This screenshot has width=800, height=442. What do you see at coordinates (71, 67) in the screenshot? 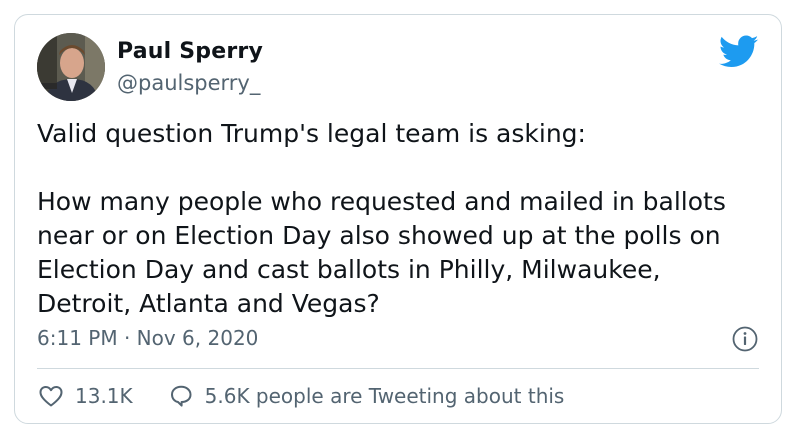
I see `avatar` at bounding box center [71, 67].